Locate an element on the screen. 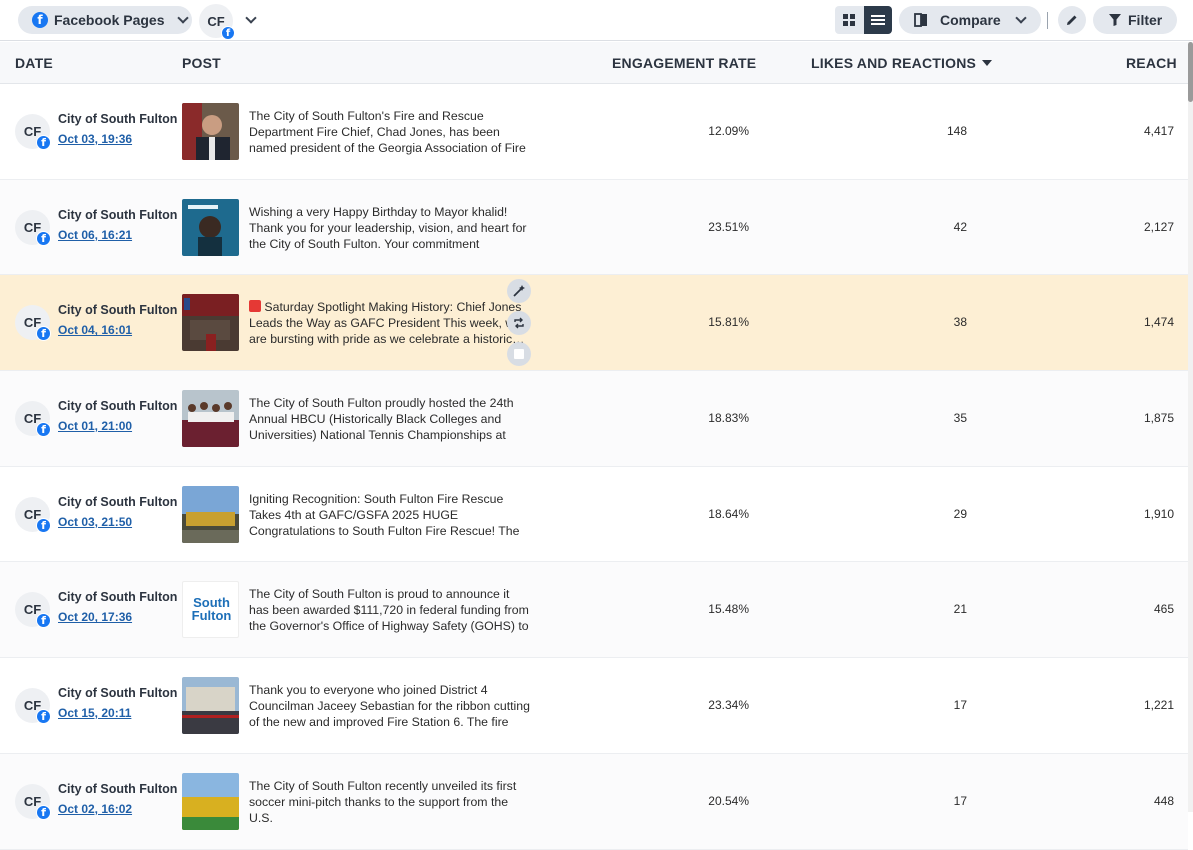 The image size is (1193, 850). reach: 1,910 is located at coordinates (1158, 513).